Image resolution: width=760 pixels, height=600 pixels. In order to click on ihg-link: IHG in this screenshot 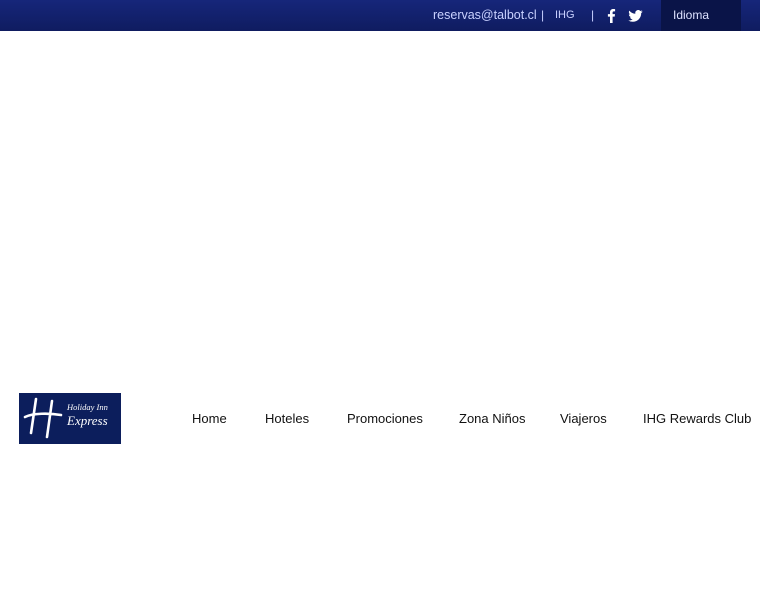, I will do `click(565, 15)`.